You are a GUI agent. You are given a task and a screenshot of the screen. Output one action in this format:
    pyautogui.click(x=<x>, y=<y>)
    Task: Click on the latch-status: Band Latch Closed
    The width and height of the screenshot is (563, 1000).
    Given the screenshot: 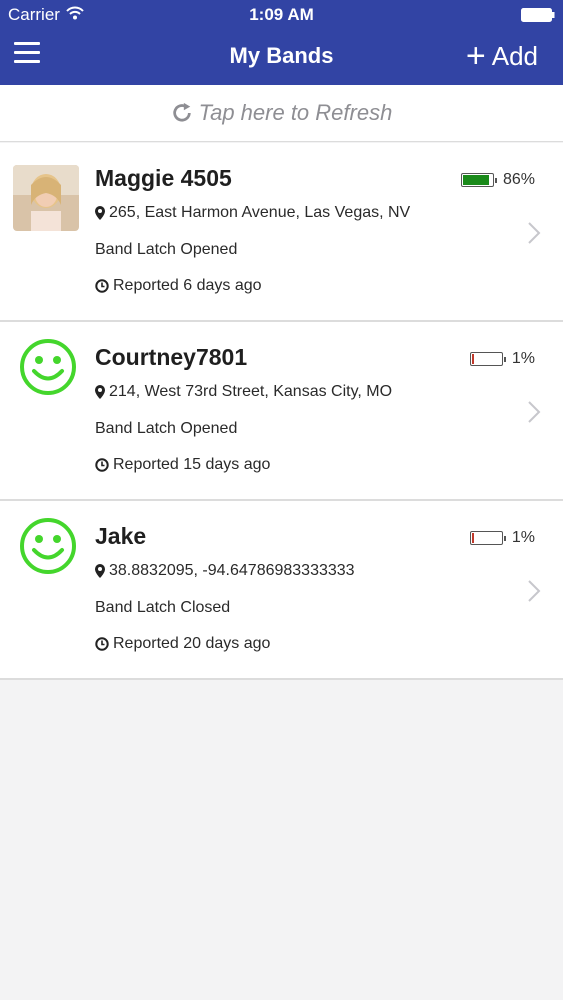 What is the action you would take?
    pyautogui.click(x=163, y=607)
    